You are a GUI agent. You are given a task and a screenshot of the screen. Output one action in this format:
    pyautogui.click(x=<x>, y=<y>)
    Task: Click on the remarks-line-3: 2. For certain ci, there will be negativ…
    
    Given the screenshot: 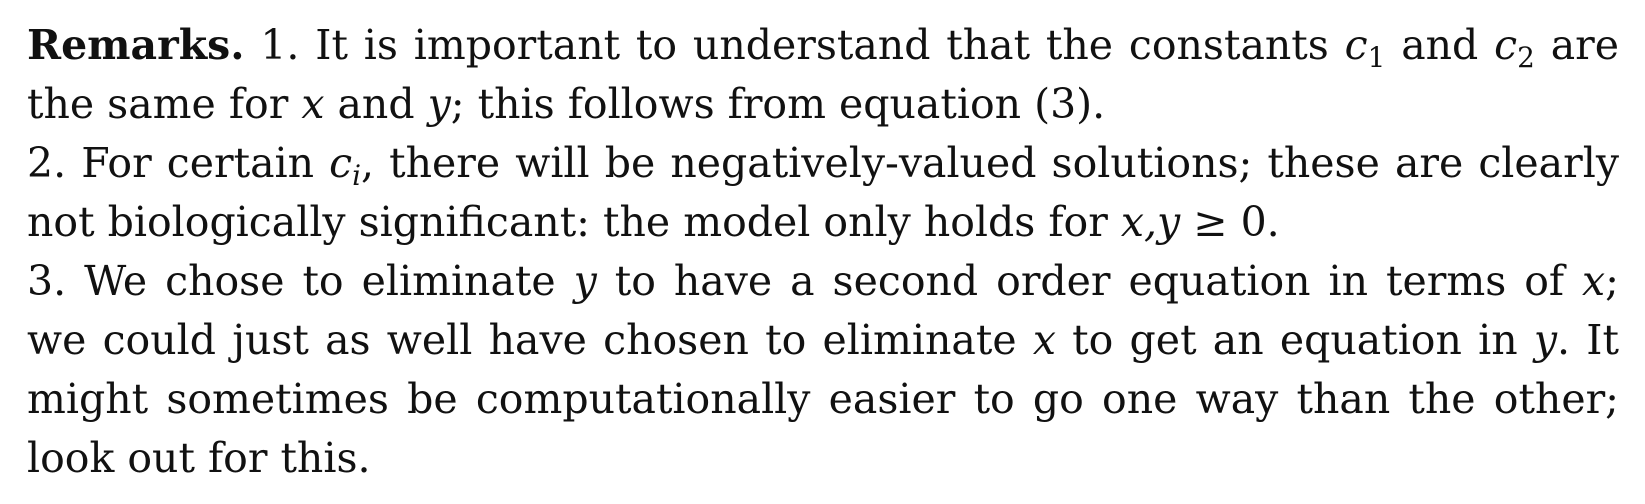 What is the action you would take?
    pyautogui.click(x=823, y=165)
    